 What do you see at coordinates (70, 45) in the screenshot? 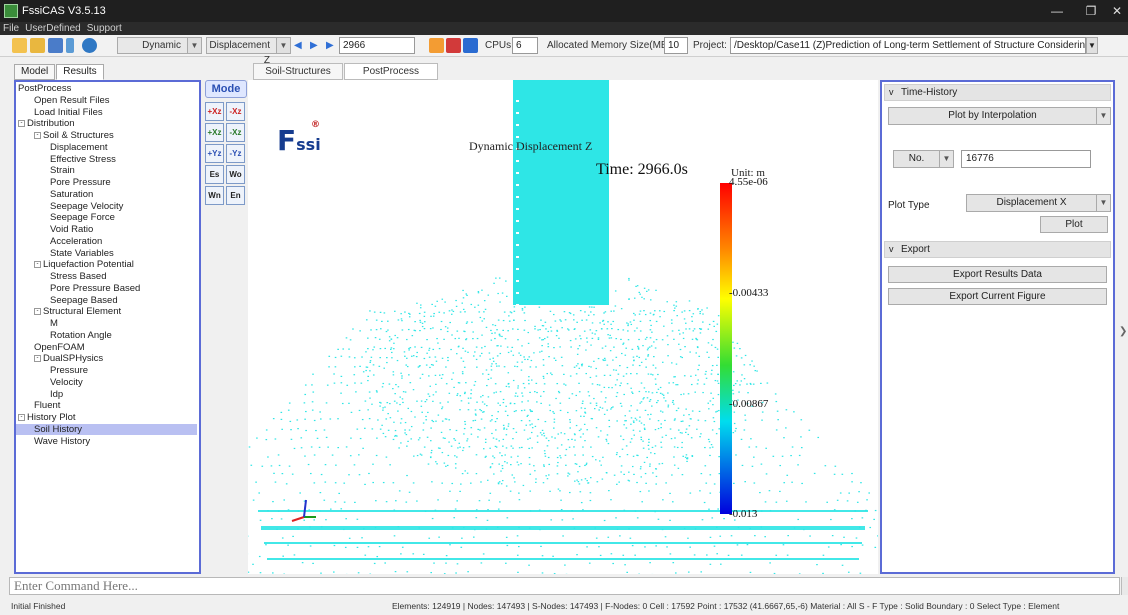
I see `panel-icon` at bounding box center [70, 45].